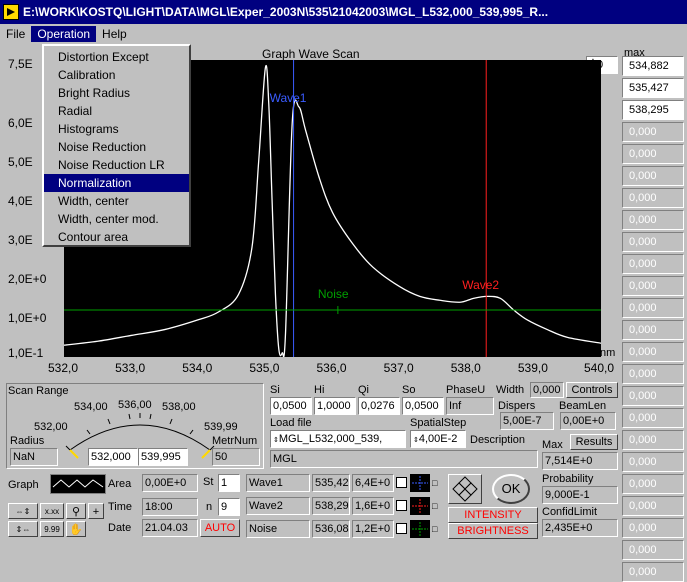  What do you see at coordinates (420, 529) in the screenshot?
I see `noise-cursor-style` at bounding box center [420, 529].